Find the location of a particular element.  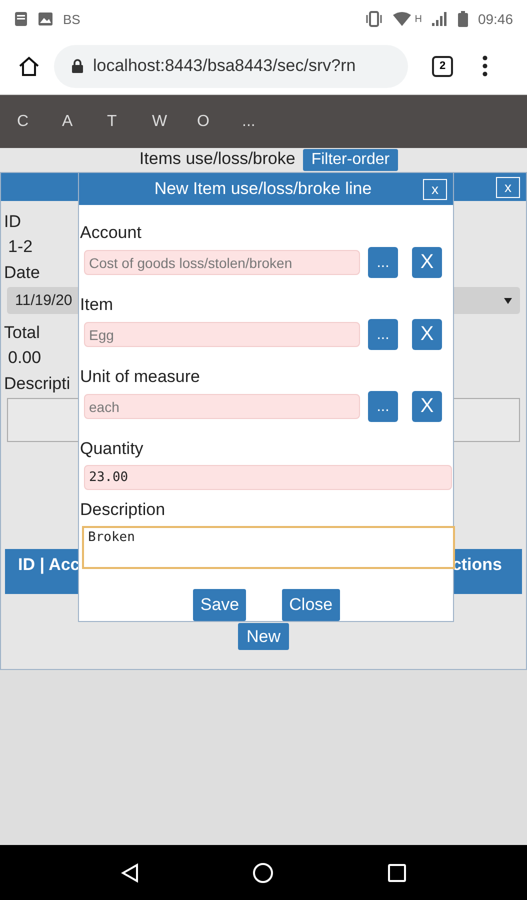

nav-item: C is located at coordinates (39, 121).